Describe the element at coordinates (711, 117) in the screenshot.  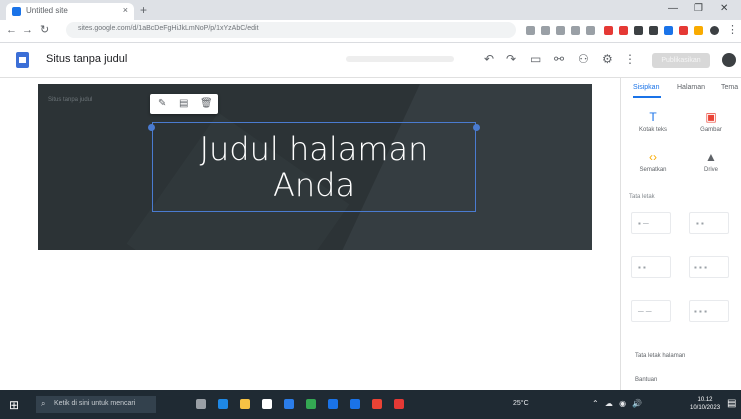
I see `image-icon: ▣` at that location.